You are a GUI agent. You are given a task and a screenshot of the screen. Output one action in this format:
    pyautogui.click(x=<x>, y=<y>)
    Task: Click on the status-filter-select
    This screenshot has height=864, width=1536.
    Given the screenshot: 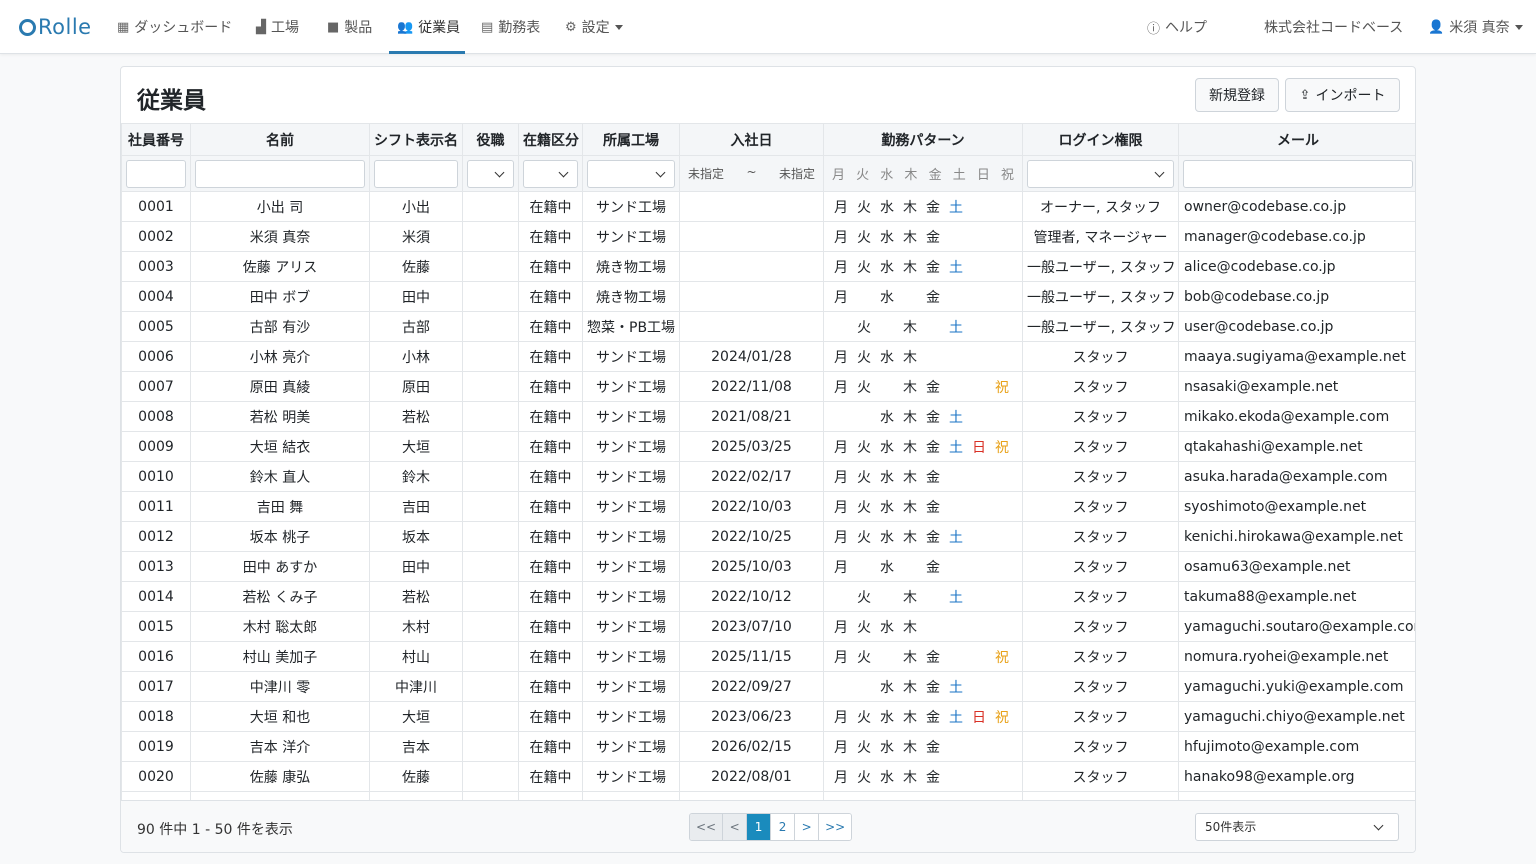 What is the action you would take?
    pyautogui.click(x=550, y=173)
    